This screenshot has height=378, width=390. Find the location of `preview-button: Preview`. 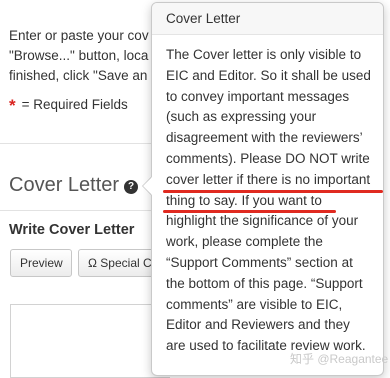

preview-button: Preview is located at coordinates (41, 263).